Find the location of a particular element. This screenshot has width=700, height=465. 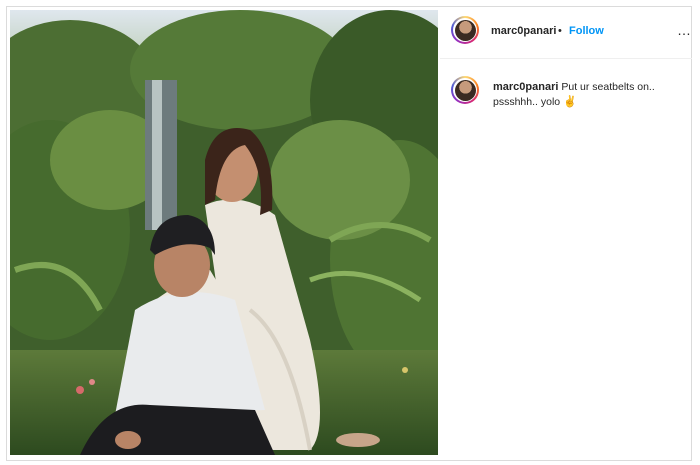

header-username: marc0panari is located at coordinates (523, 31).